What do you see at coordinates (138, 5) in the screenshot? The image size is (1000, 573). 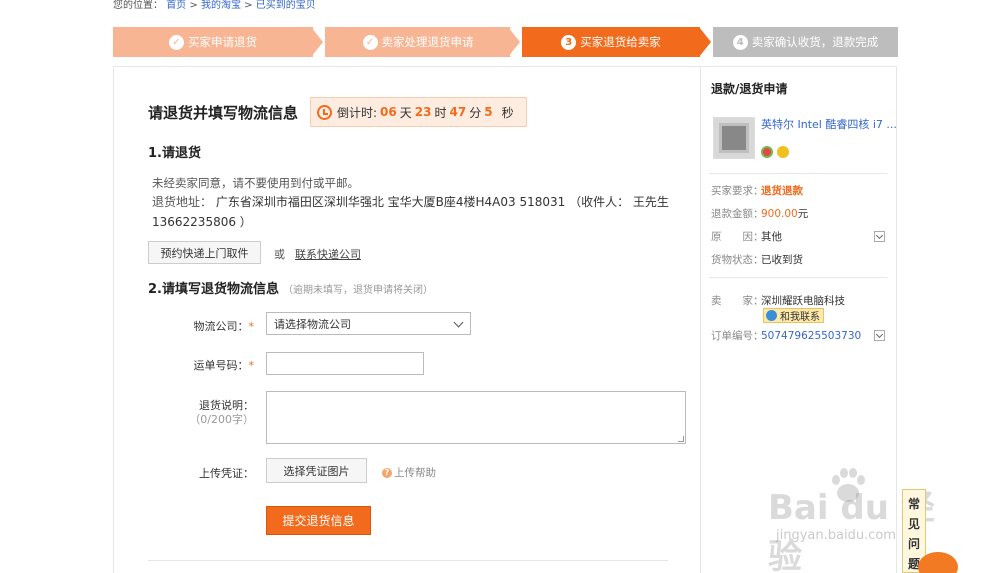 I see `breadcrumb-prefix: 您的位置：` at bounding box center [138, 5].